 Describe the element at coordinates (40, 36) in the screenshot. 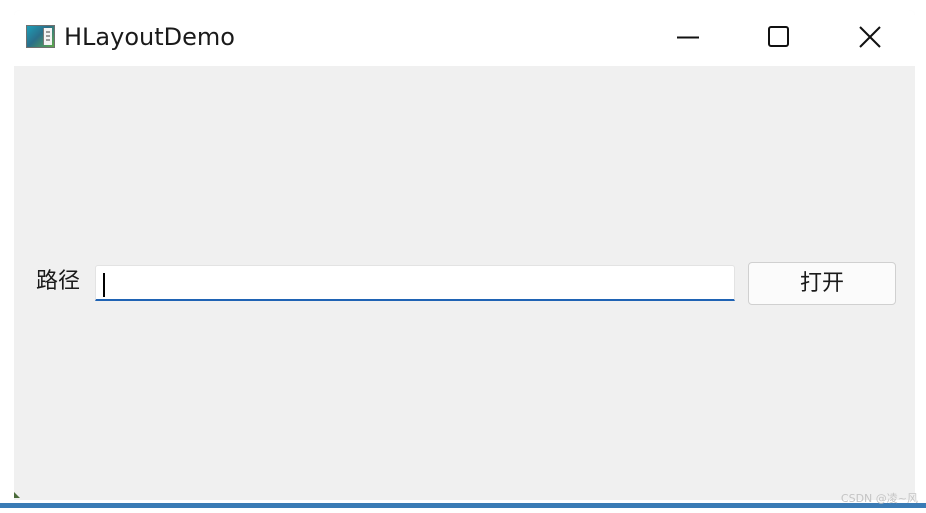

I see `app-icon` at that location.